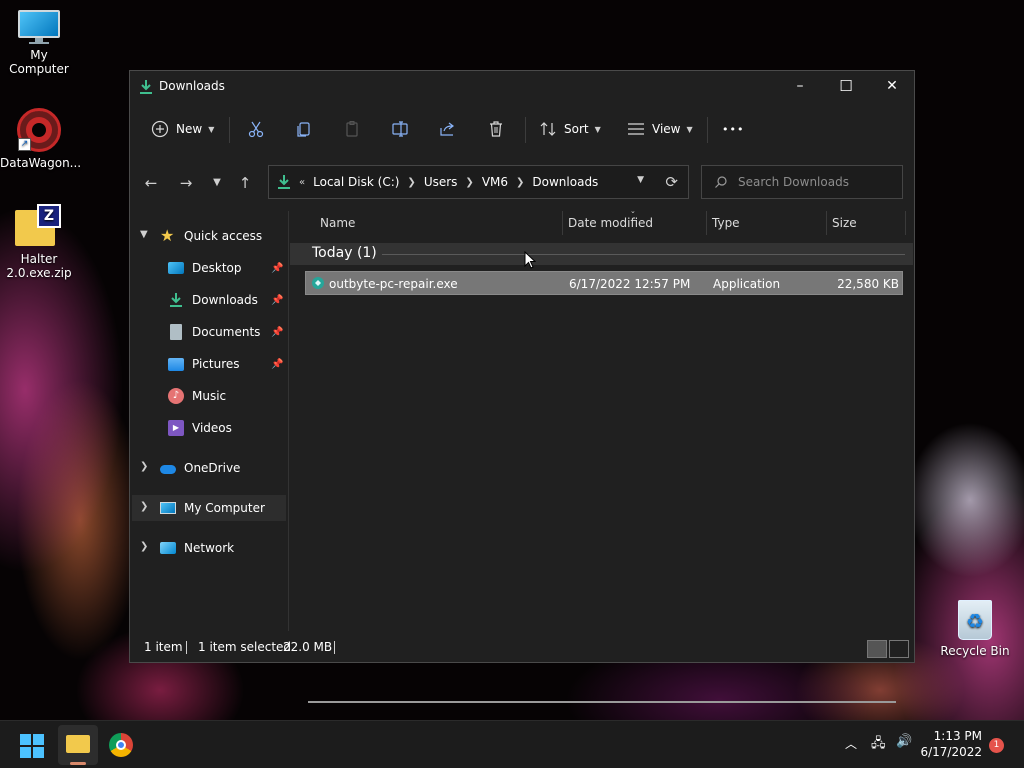 The image size is (1024, 768). Describe the element at coordinates (640, 180) in the screenshot. I see `address-history-chevron-icon: ▼` at that location.